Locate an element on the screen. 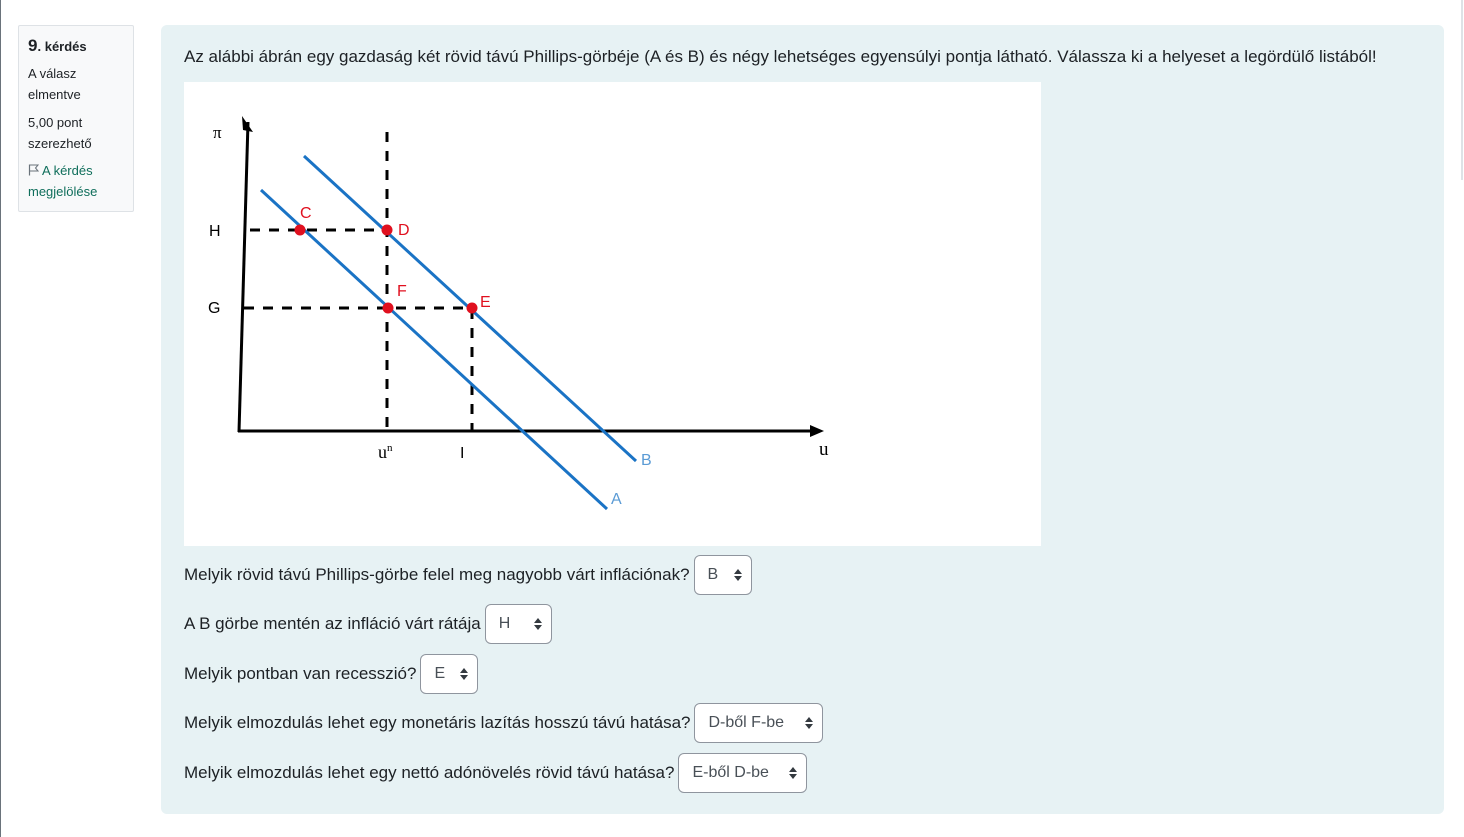  answer-select-value: E is located at coordinates (440, 673).